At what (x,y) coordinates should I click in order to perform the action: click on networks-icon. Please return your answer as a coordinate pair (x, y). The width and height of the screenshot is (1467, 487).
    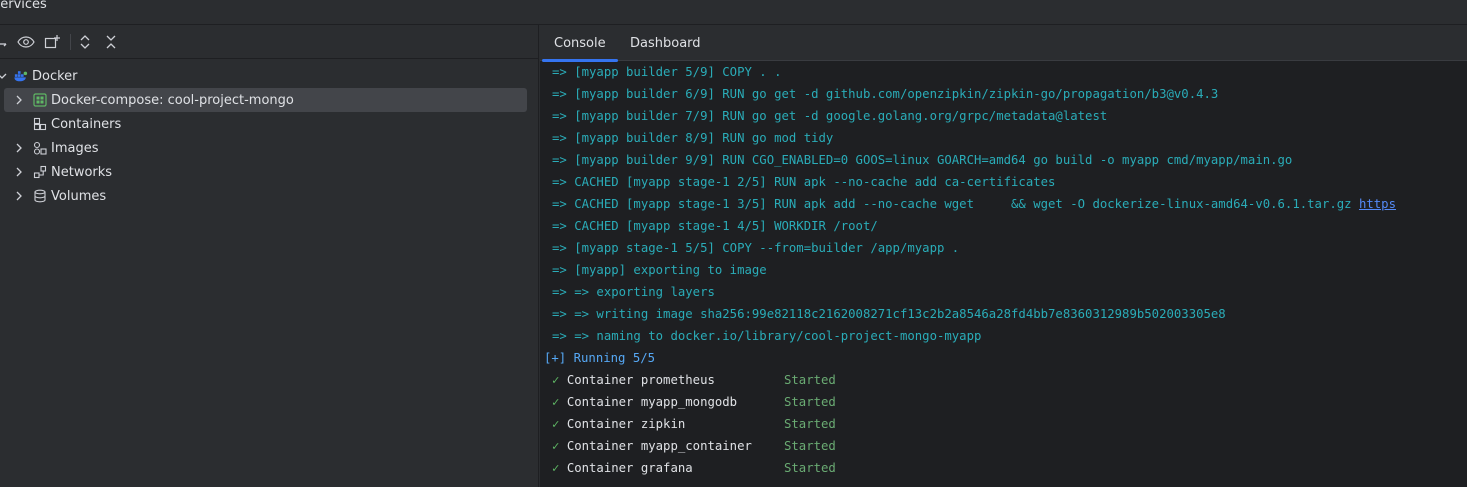
    Looking at the image, I should click on (40, 172).